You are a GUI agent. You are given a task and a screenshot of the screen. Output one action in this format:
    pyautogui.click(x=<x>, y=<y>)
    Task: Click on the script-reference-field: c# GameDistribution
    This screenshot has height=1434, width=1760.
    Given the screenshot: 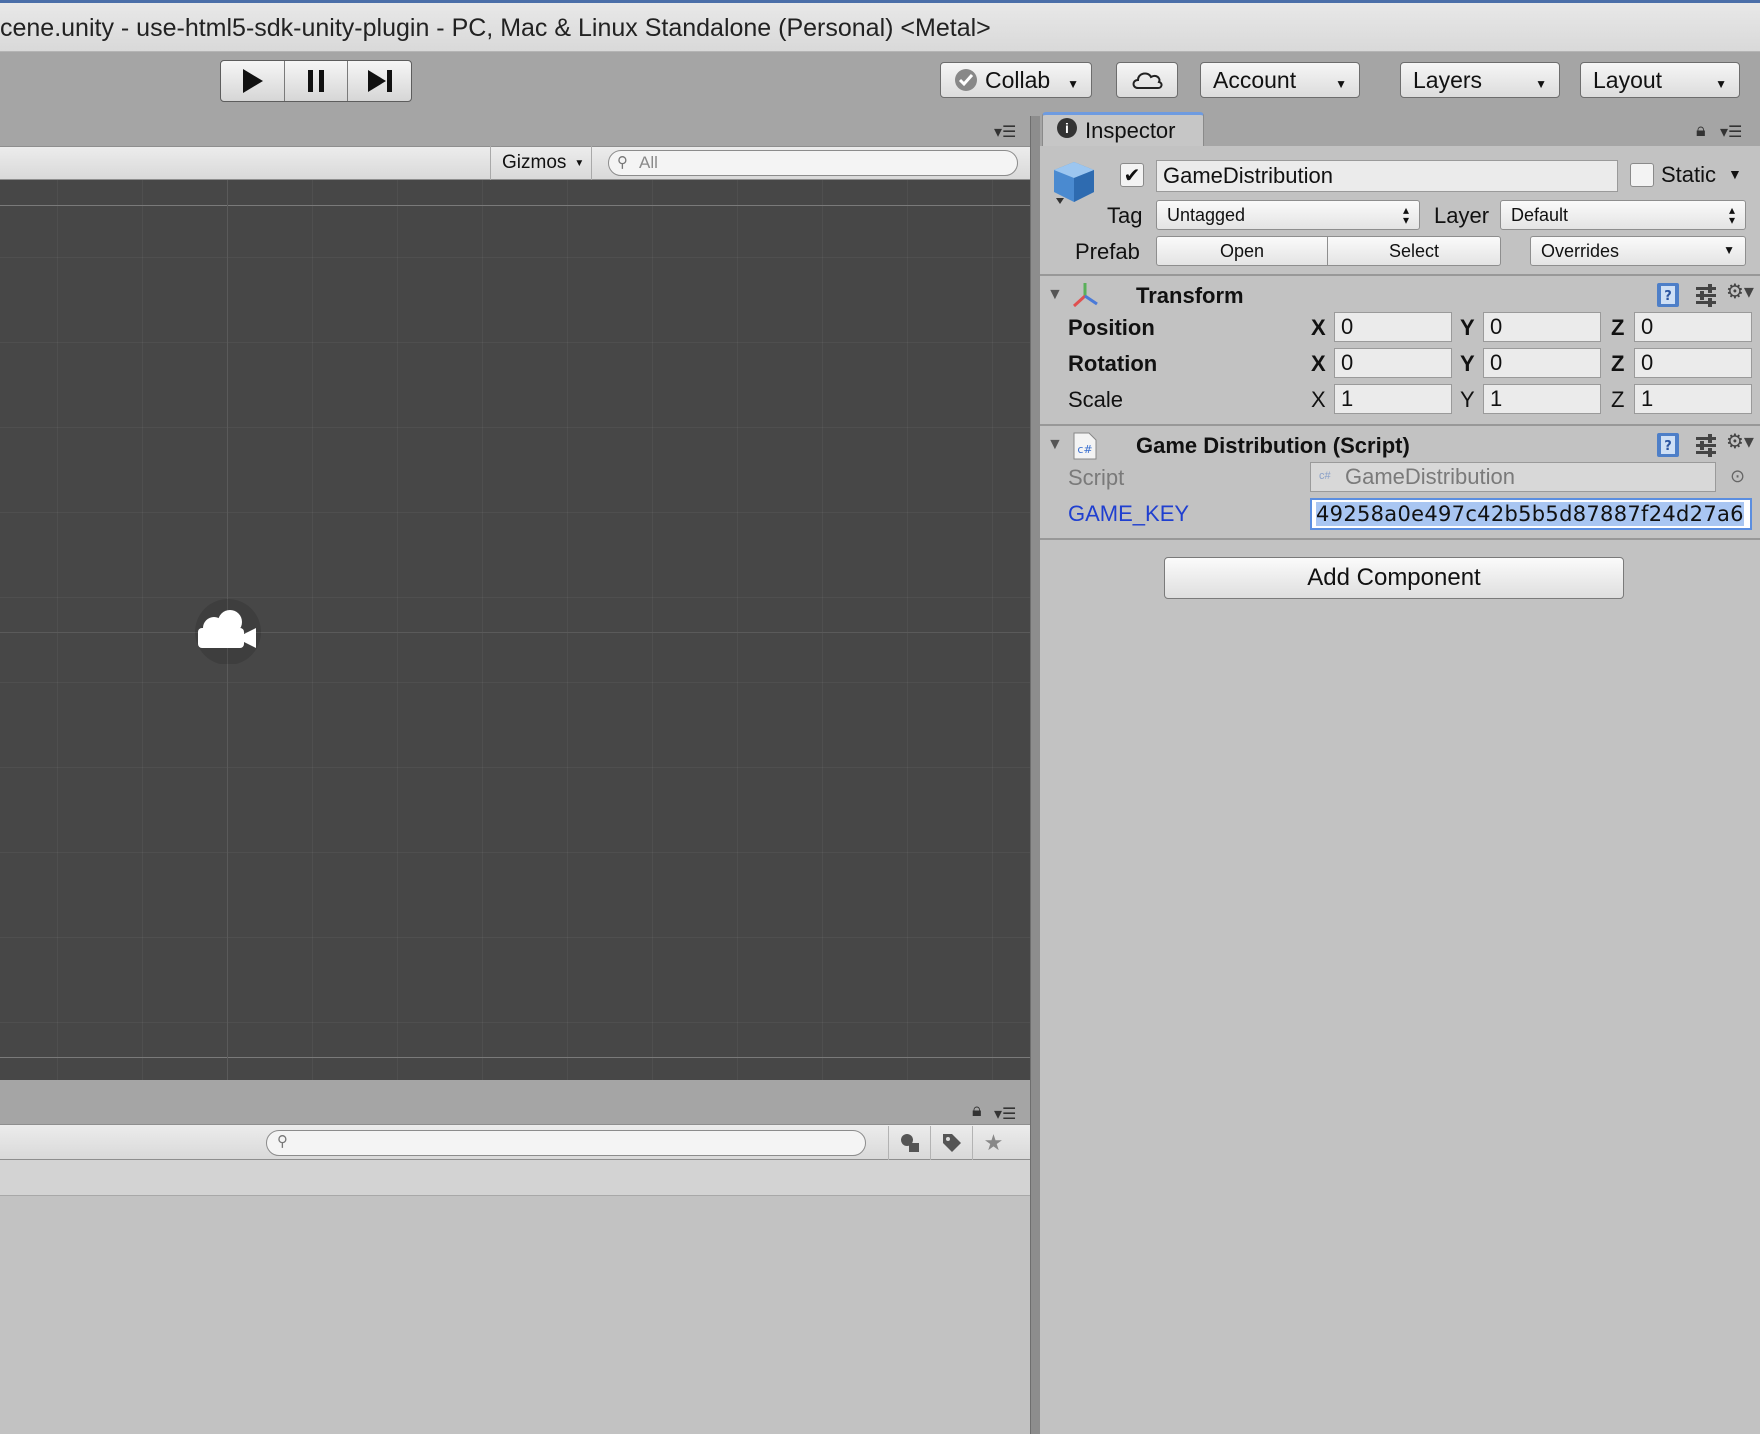 What is the action you would take?
    pyautogui.click(x=1513, y=477)
    